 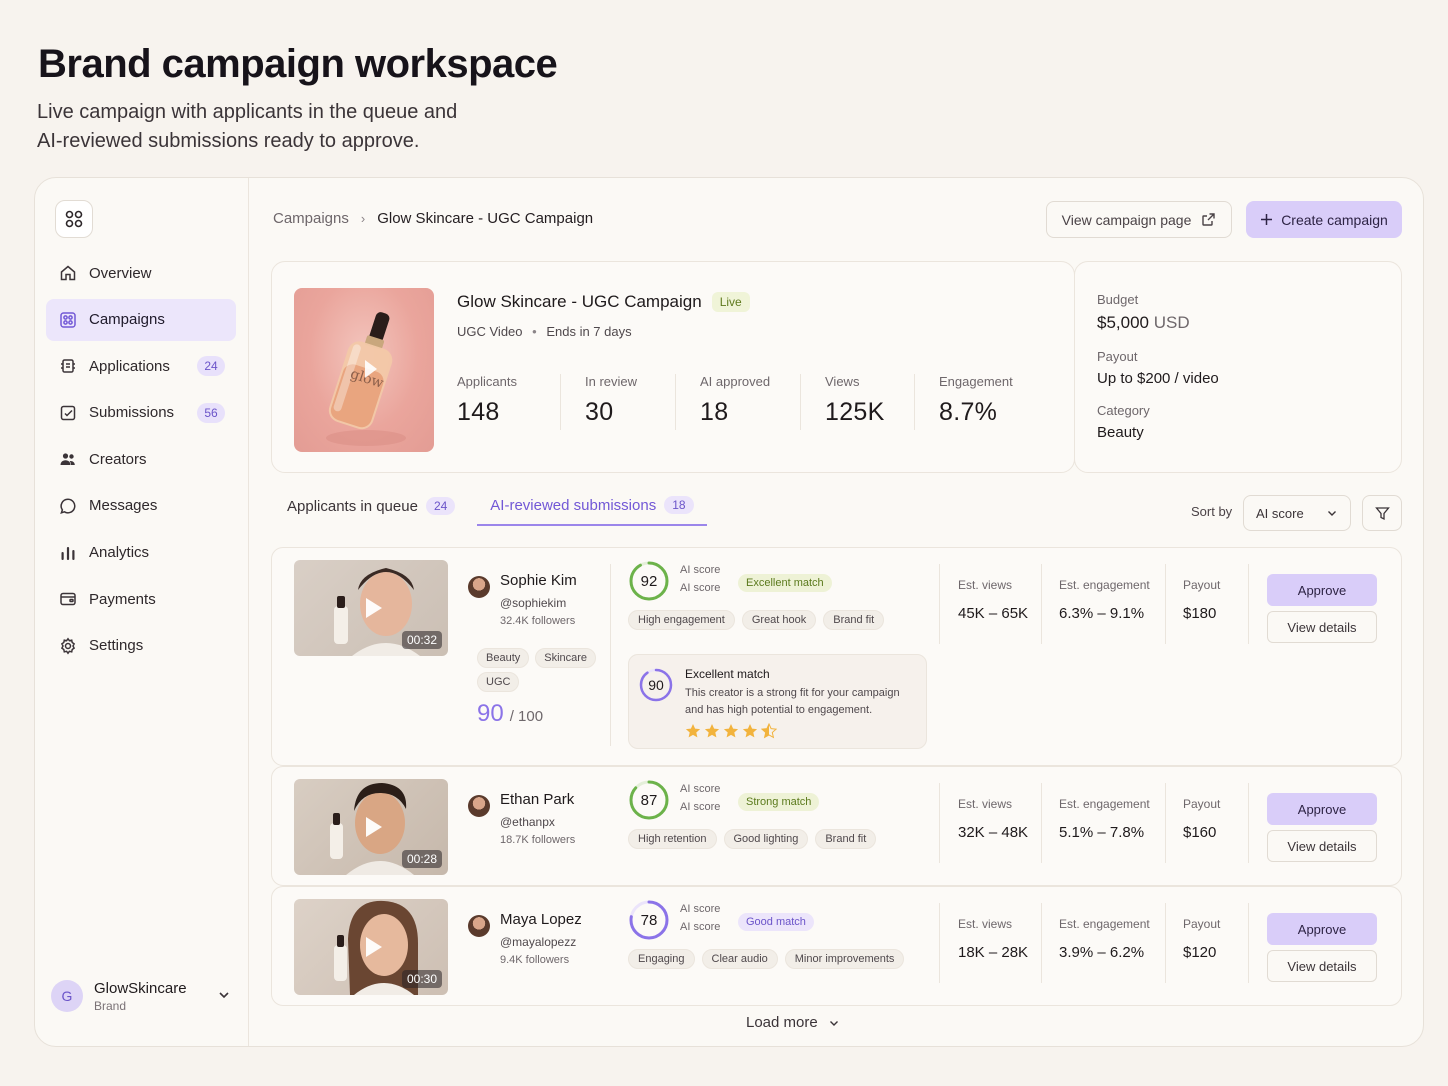 I want to click on star-icon, so click(x=731, y=731).